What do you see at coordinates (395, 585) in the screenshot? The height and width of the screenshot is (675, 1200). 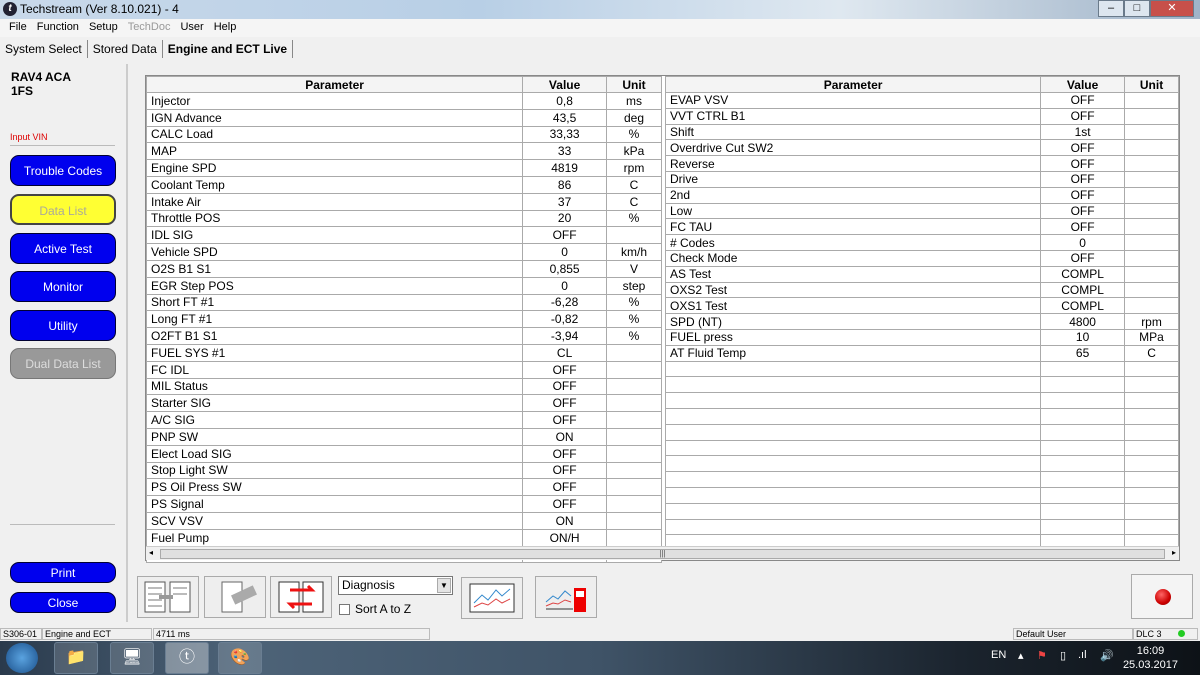 I see `display-mode-dropdown: Diagnosis ▼` at bounding box center [395, 585].